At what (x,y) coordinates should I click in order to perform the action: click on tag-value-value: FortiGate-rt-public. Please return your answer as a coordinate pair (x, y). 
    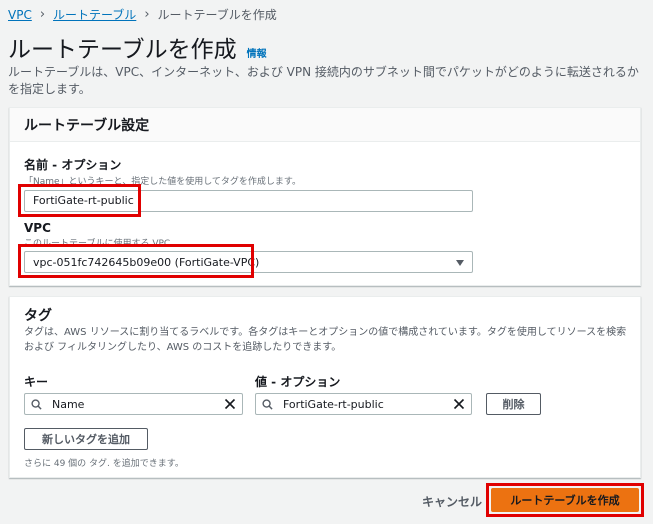
    Looking at the image, I should click on (333, 404).